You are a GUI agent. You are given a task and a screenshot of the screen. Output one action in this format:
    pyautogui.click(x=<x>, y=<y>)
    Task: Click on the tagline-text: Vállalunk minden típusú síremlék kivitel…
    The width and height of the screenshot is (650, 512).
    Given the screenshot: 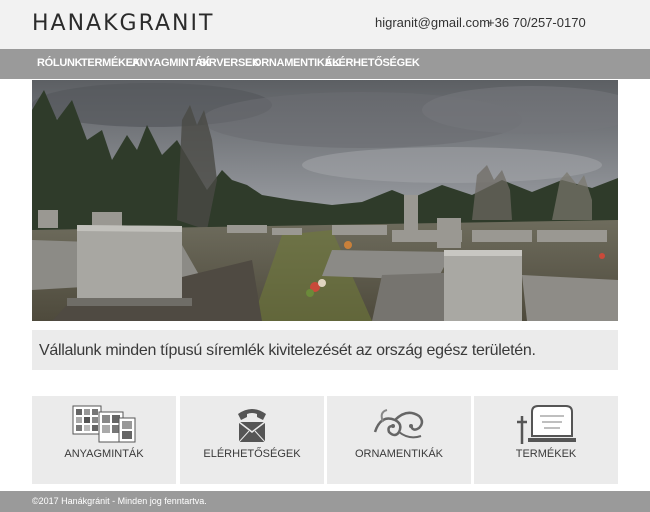 What is the action you would take?
    pyautogui.click(x=287, y=350)
    